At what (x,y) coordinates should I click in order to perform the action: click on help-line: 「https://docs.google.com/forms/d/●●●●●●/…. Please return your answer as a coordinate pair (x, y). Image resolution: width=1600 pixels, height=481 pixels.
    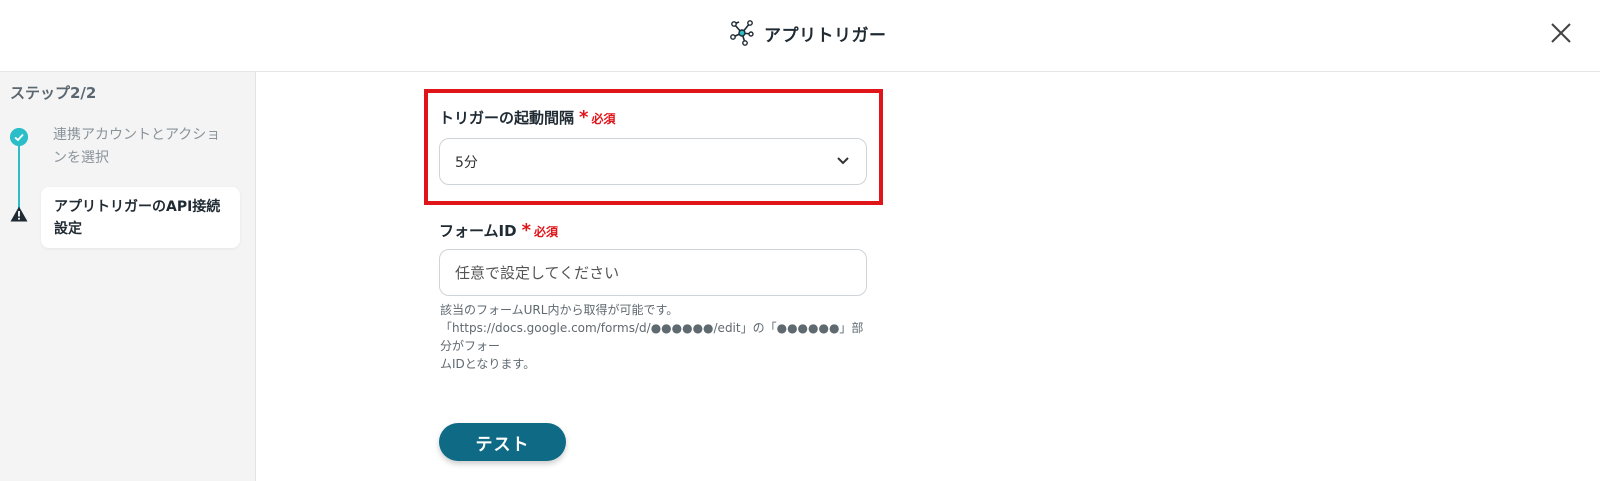
    Looking at the image, I should click on (652, 337).